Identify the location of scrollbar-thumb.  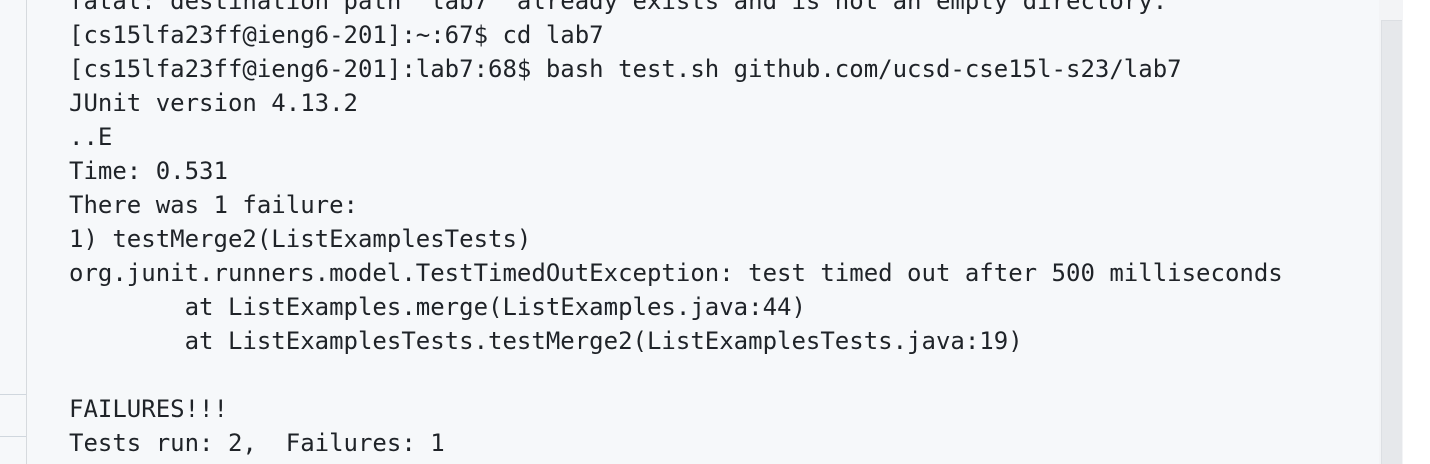
(1391, 242).